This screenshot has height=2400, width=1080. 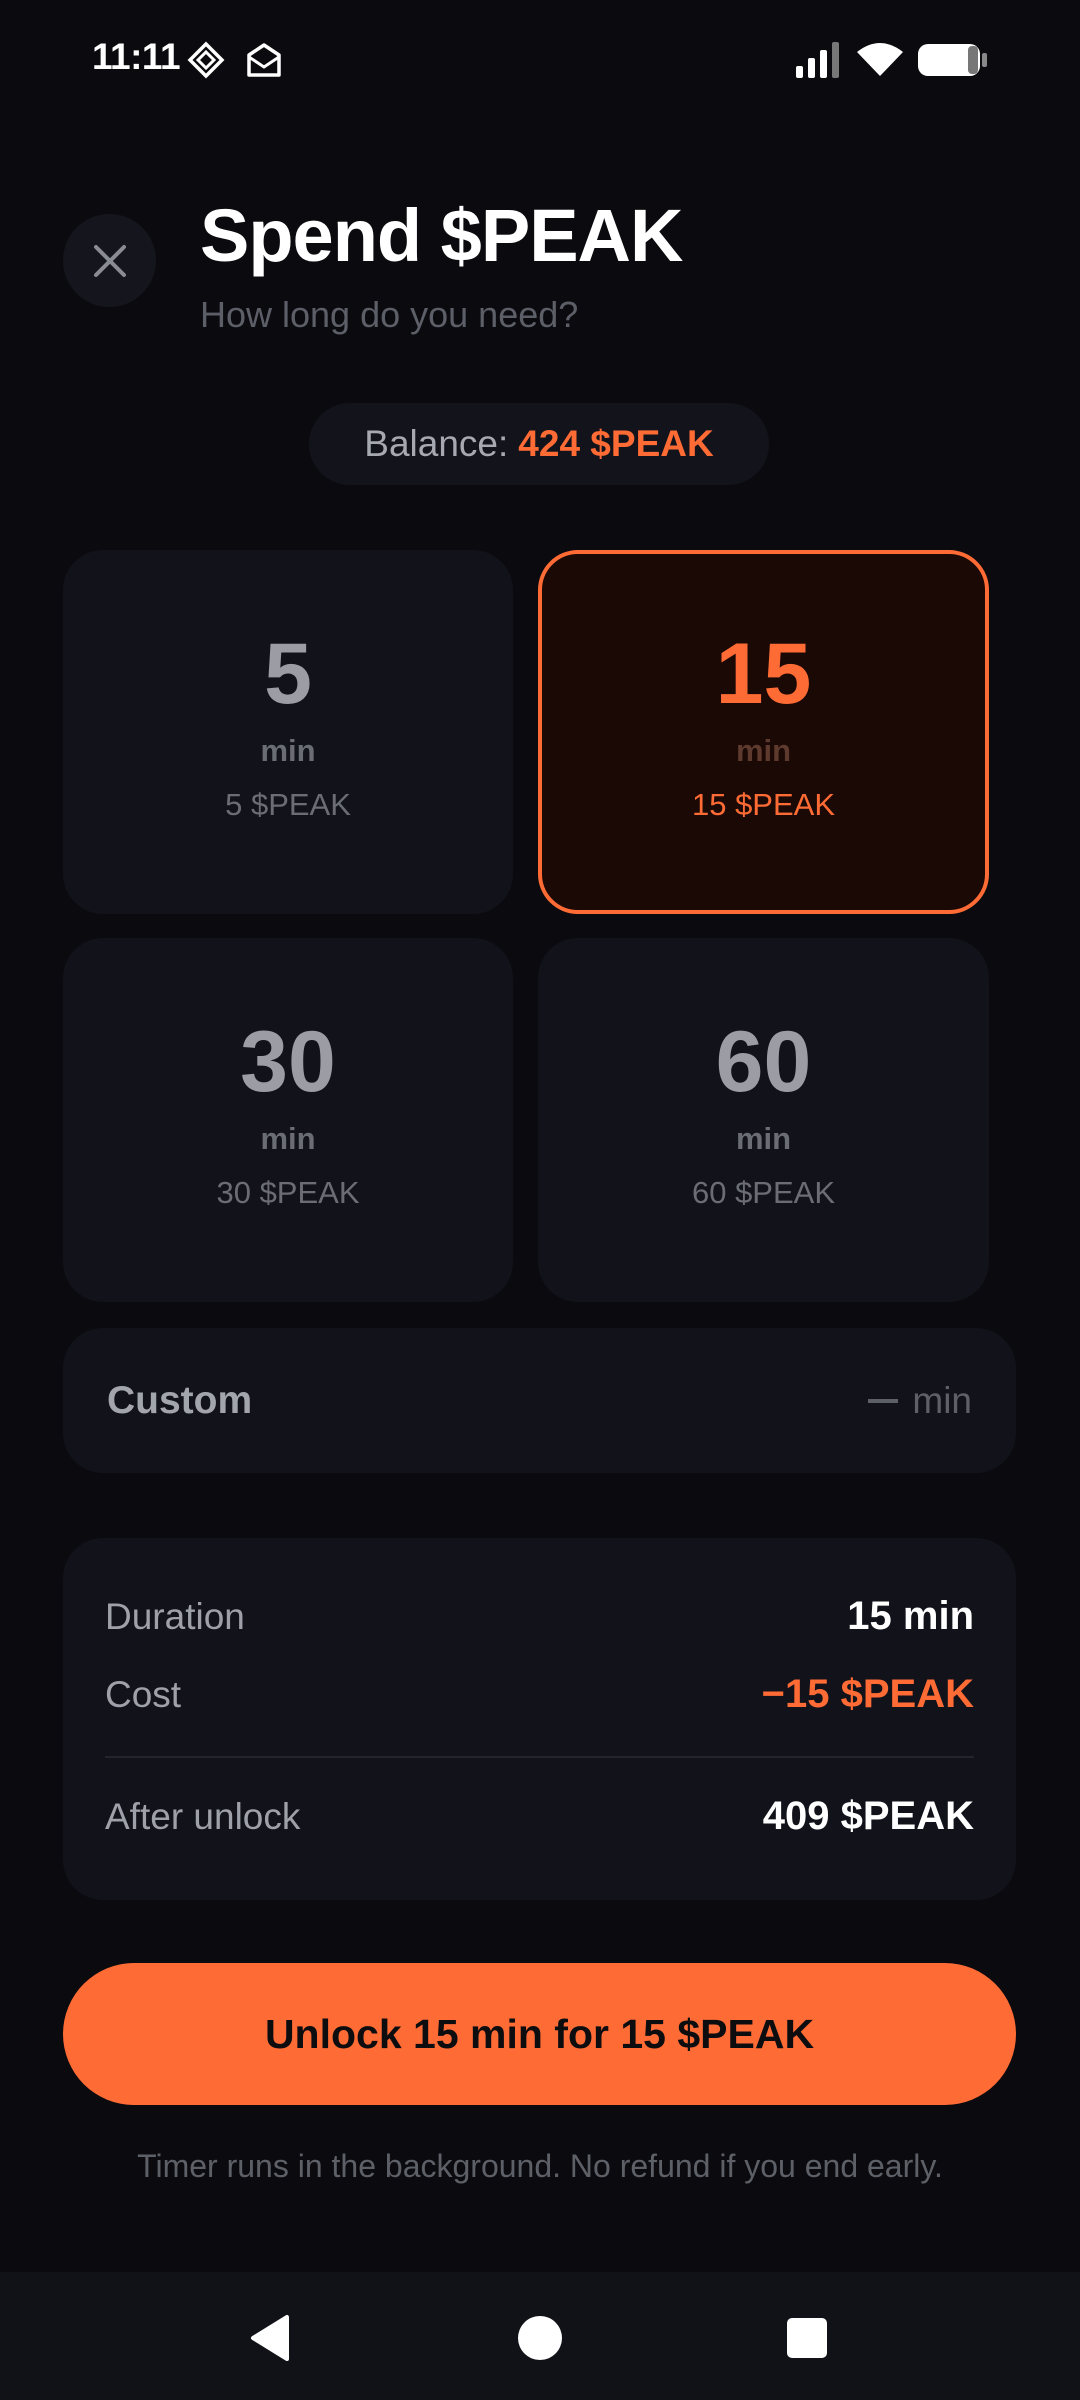 I want to click on duration-value: 15 min, so click(x=910, y=1616).